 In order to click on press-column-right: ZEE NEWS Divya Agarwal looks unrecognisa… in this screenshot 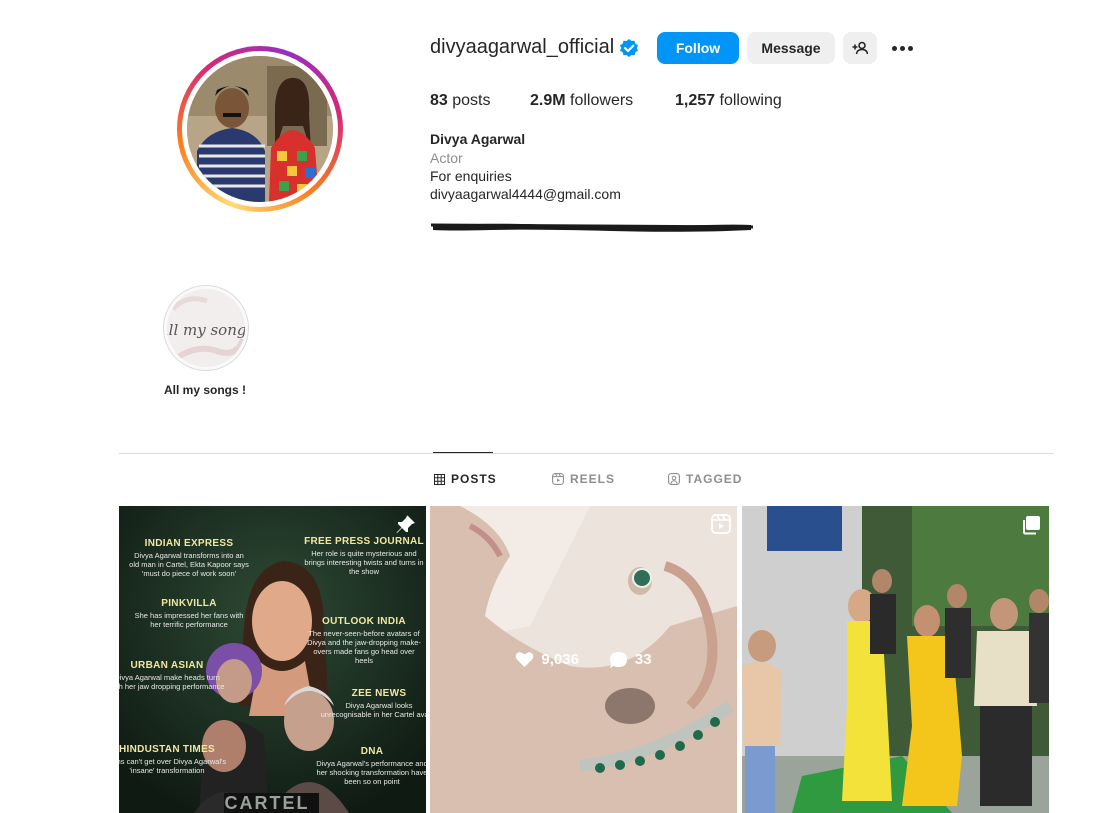, I will do `click(372, 703)`.